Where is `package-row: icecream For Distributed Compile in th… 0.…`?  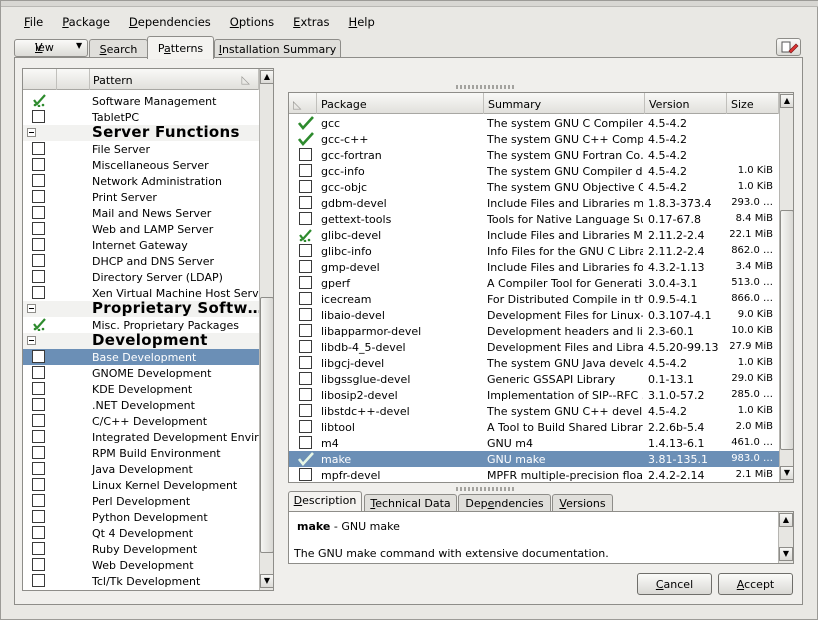
package-row: icecream For Distributed Compile in th… 0.… is located at coordinates (534, 299).